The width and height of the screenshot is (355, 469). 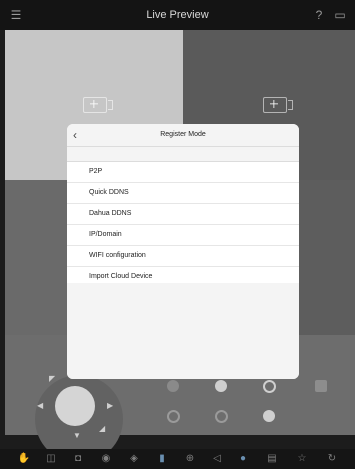 What do you see at coordinates (40, 405) in the screenshot?
I see `arrow-left-icon: ◀` at bounding box center [40, 405].